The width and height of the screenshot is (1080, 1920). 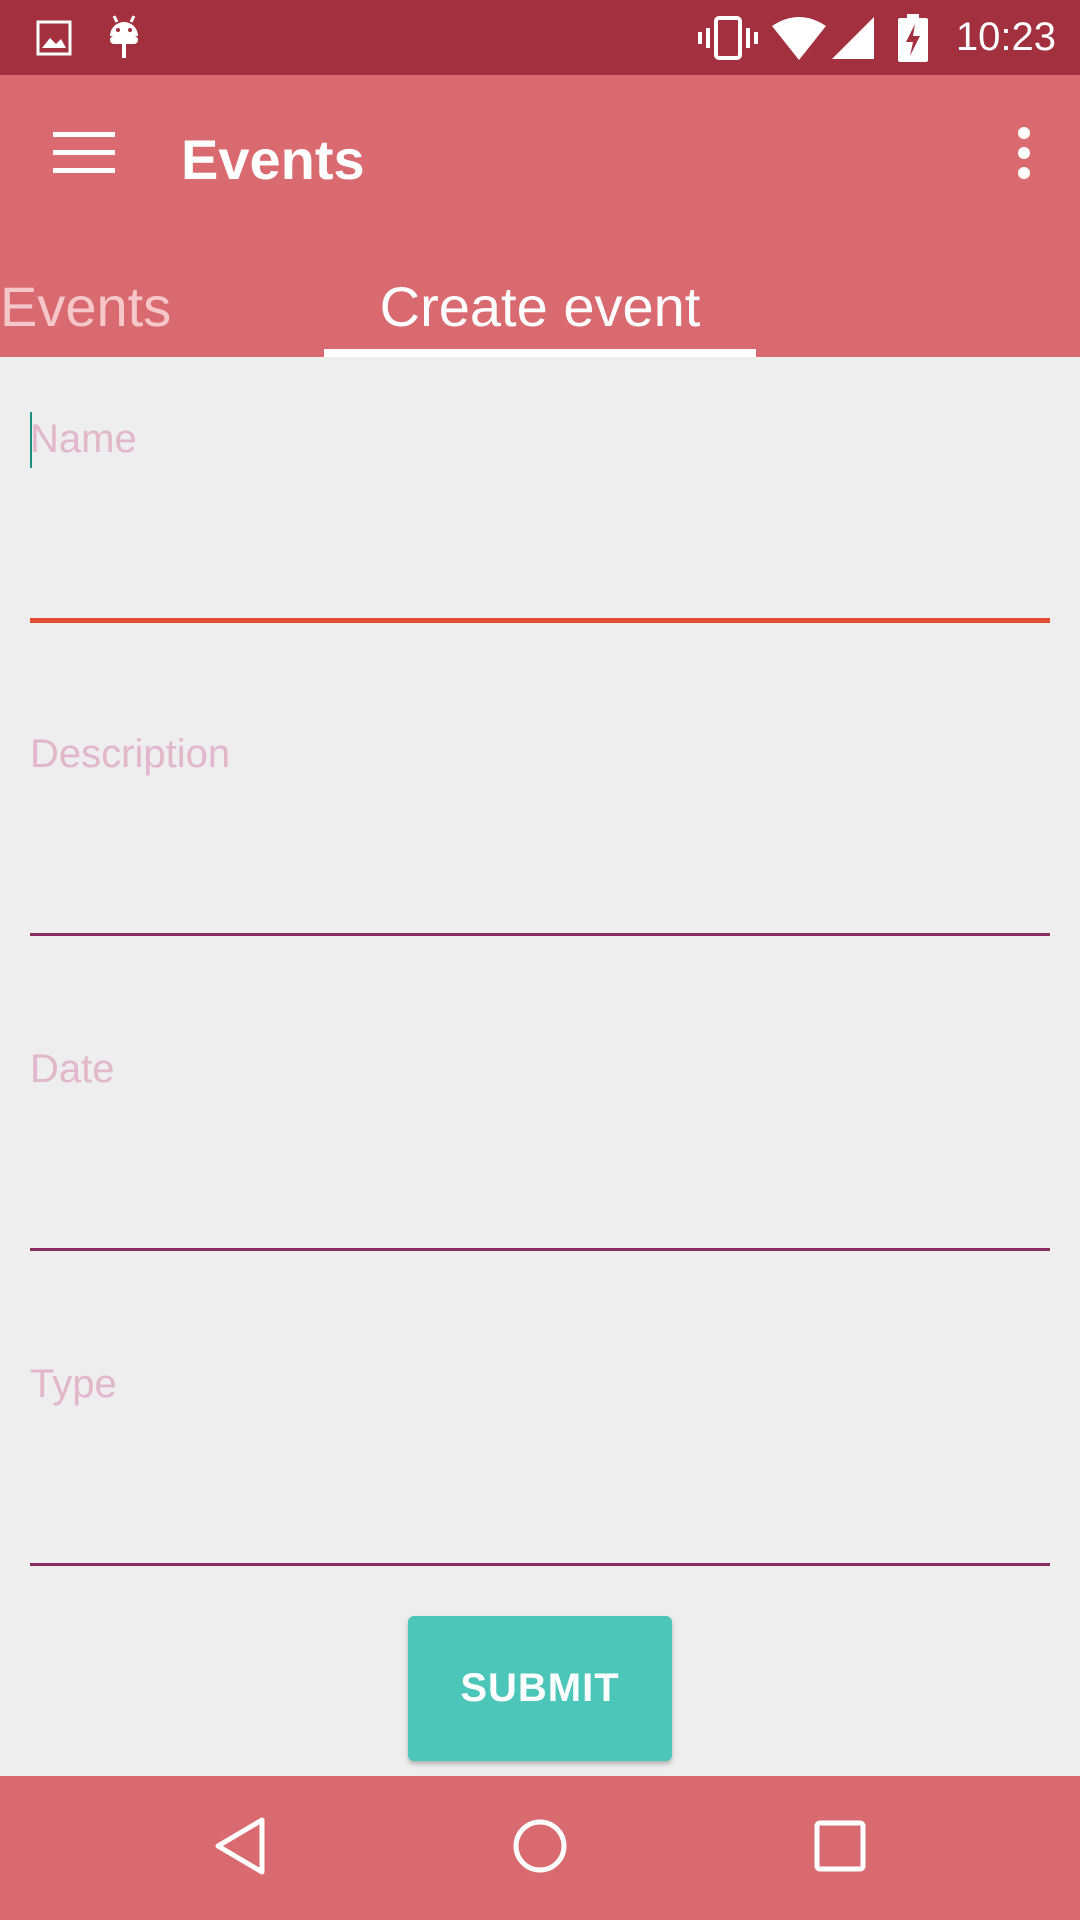 I want to click on signal-icon, so click(x=853, y=37).